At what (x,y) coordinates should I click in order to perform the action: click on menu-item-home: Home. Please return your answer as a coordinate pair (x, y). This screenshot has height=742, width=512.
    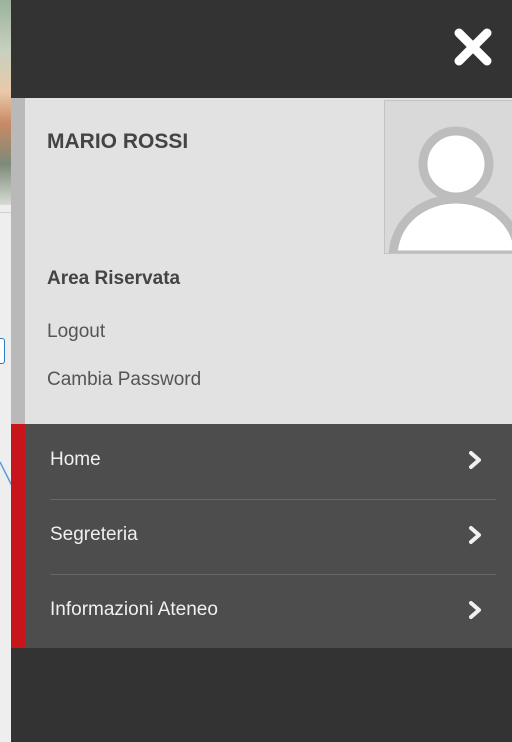
    Looking at the image, I should click on (268, 461).